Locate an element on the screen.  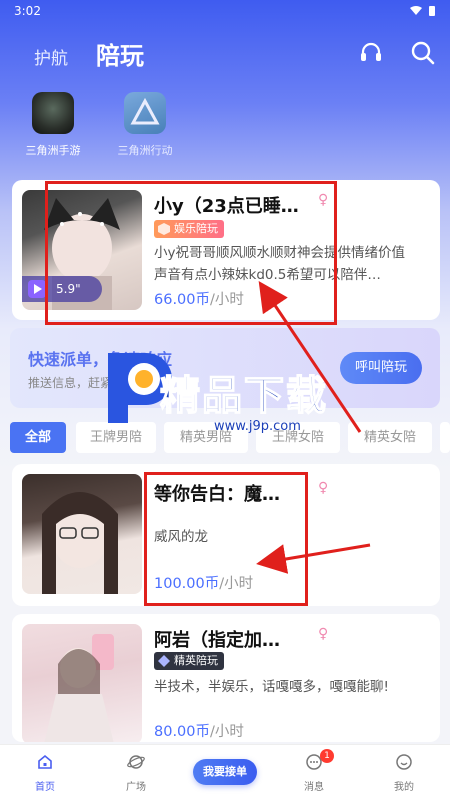
face-icon is located at coordinates (404, 762).